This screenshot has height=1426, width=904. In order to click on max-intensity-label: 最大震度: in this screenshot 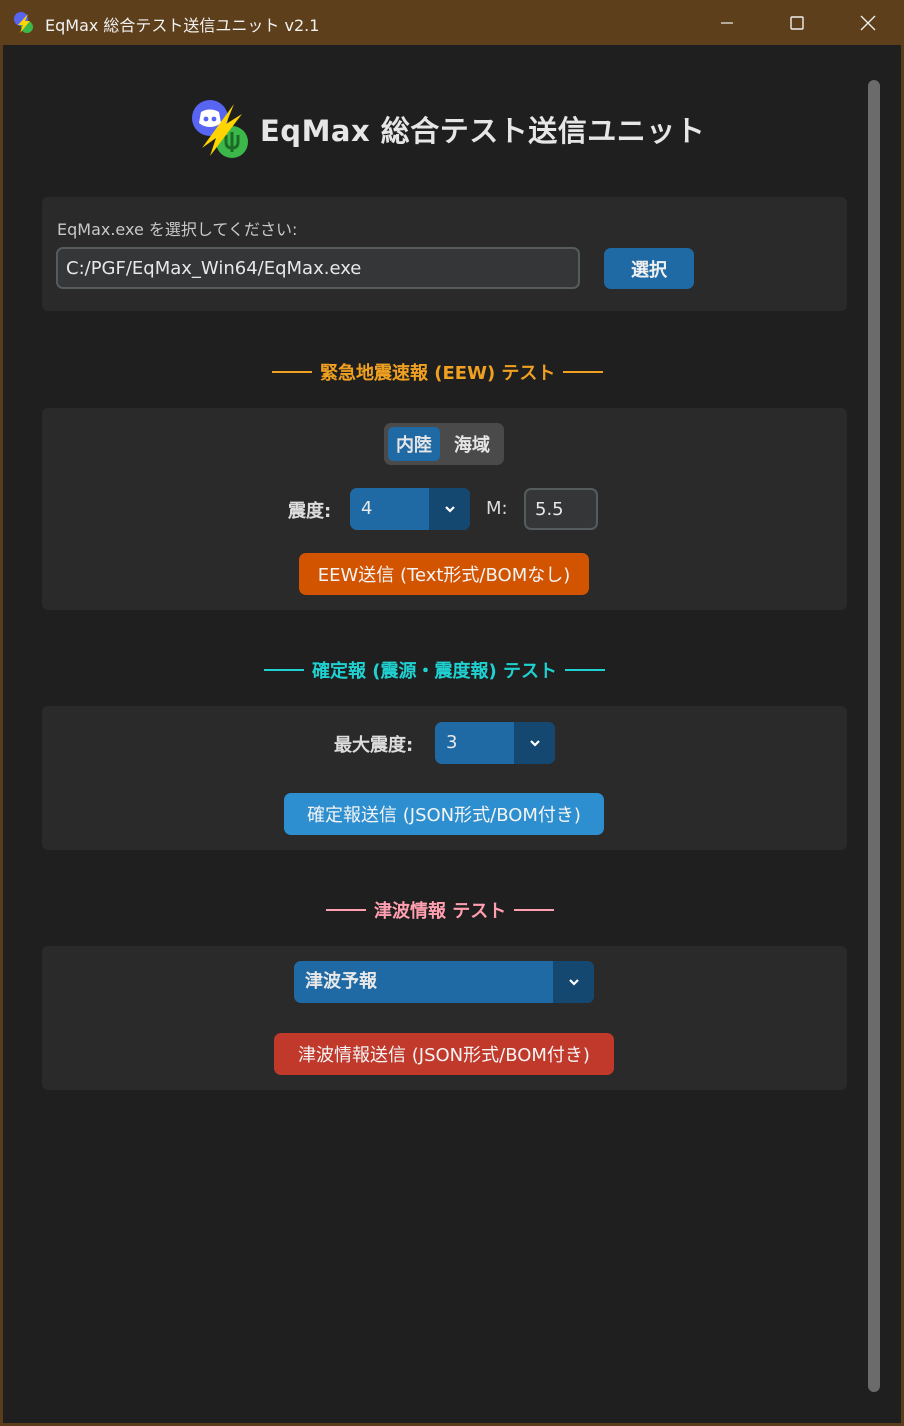, I will do `click(374, 745)`.